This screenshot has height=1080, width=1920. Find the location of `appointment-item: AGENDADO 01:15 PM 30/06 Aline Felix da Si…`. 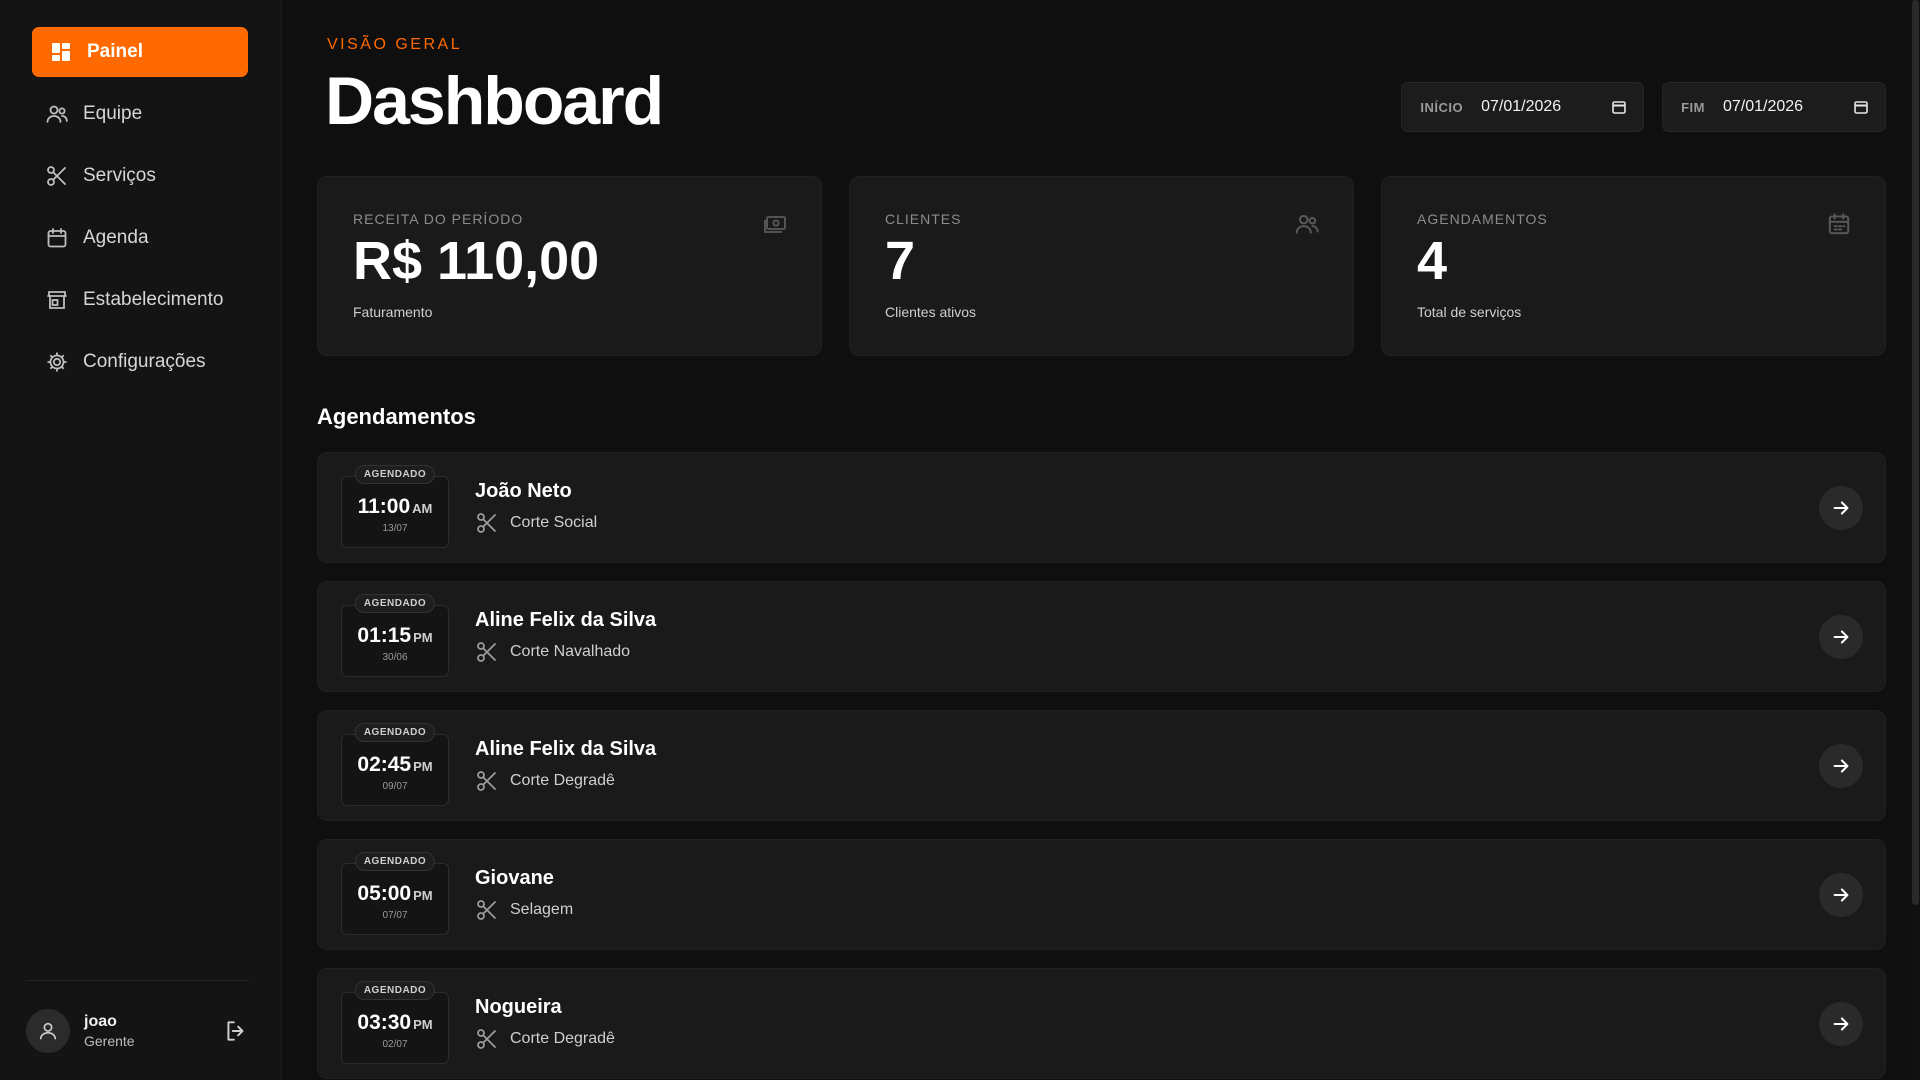

appointment-item: AGENDADO 01:15 PM 30/06 Aline Felix da Si… is located at coordinates (1101, 636).